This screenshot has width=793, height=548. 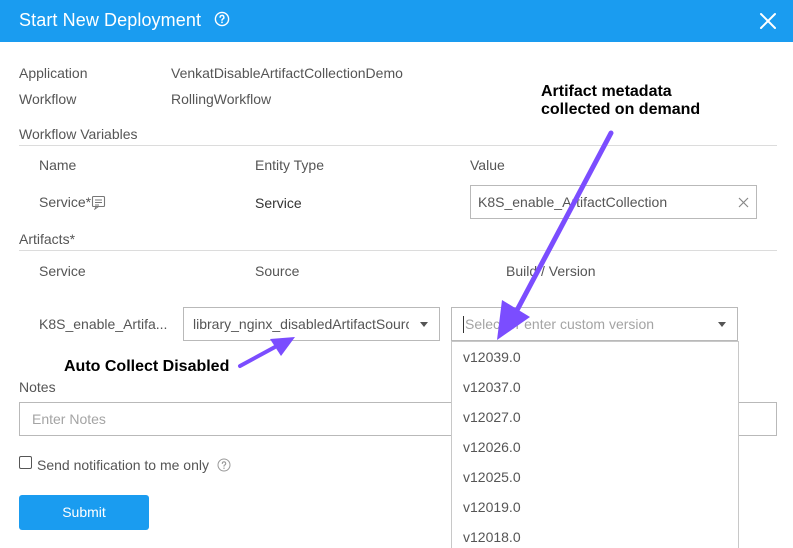 I want to click on version-option: v12027.0, so click(x=492, y=417).